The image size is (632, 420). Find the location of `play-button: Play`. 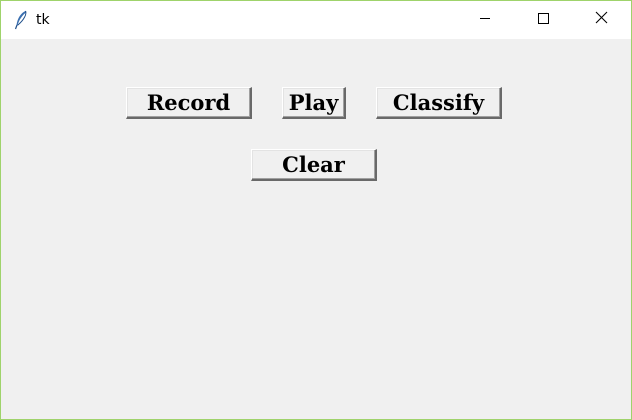

play-button: Play is located at coordinates (314, 103).